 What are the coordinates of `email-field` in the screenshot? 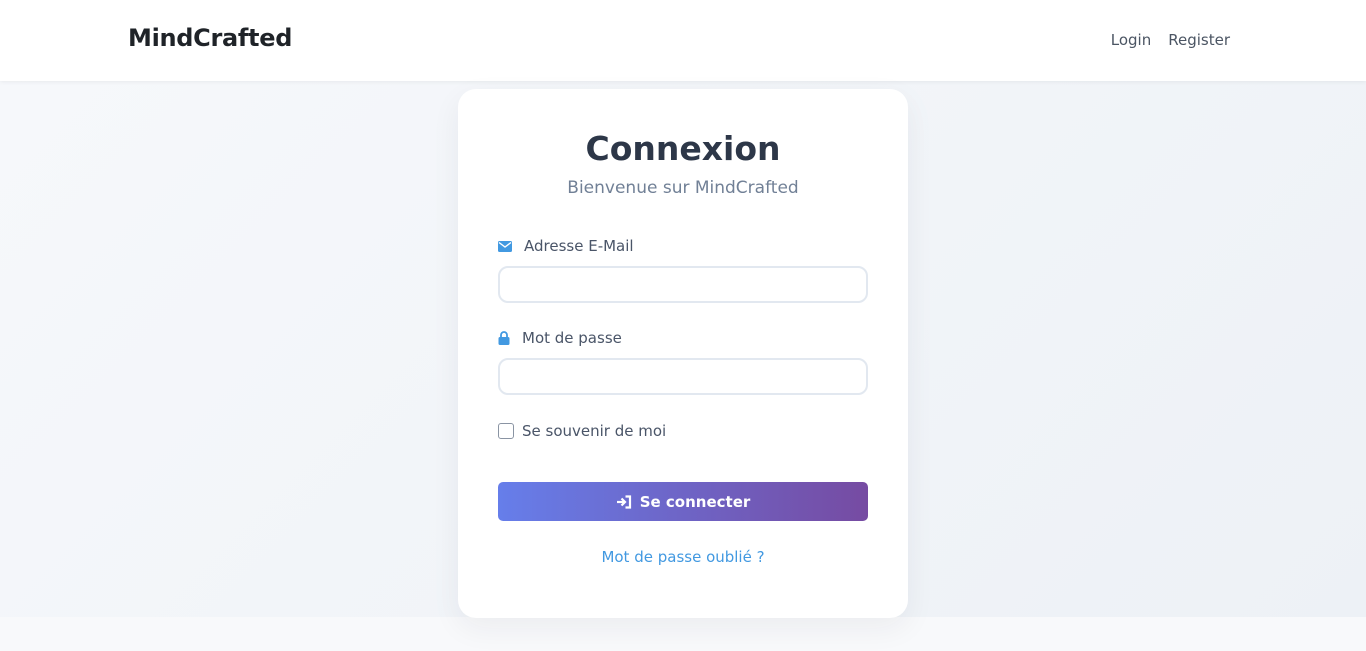 It's located at (683, 284).